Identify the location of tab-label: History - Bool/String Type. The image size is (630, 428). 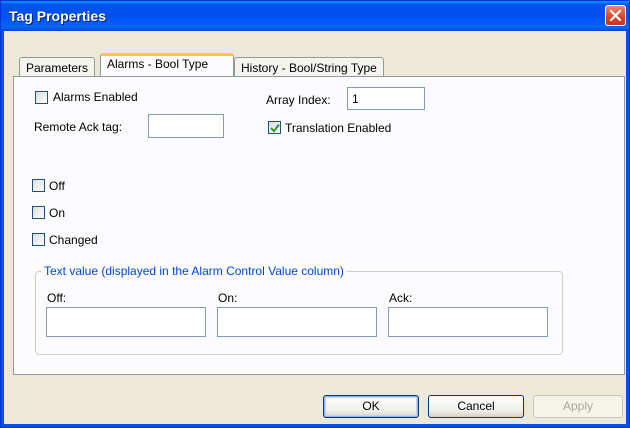
(309, 68).